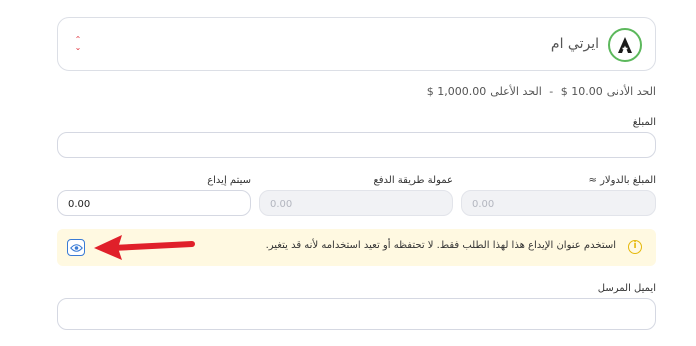 The image size is (696, 346). Describe the element at coordinates (356, 145) in the screenshot. I see `amount-input` at that location.